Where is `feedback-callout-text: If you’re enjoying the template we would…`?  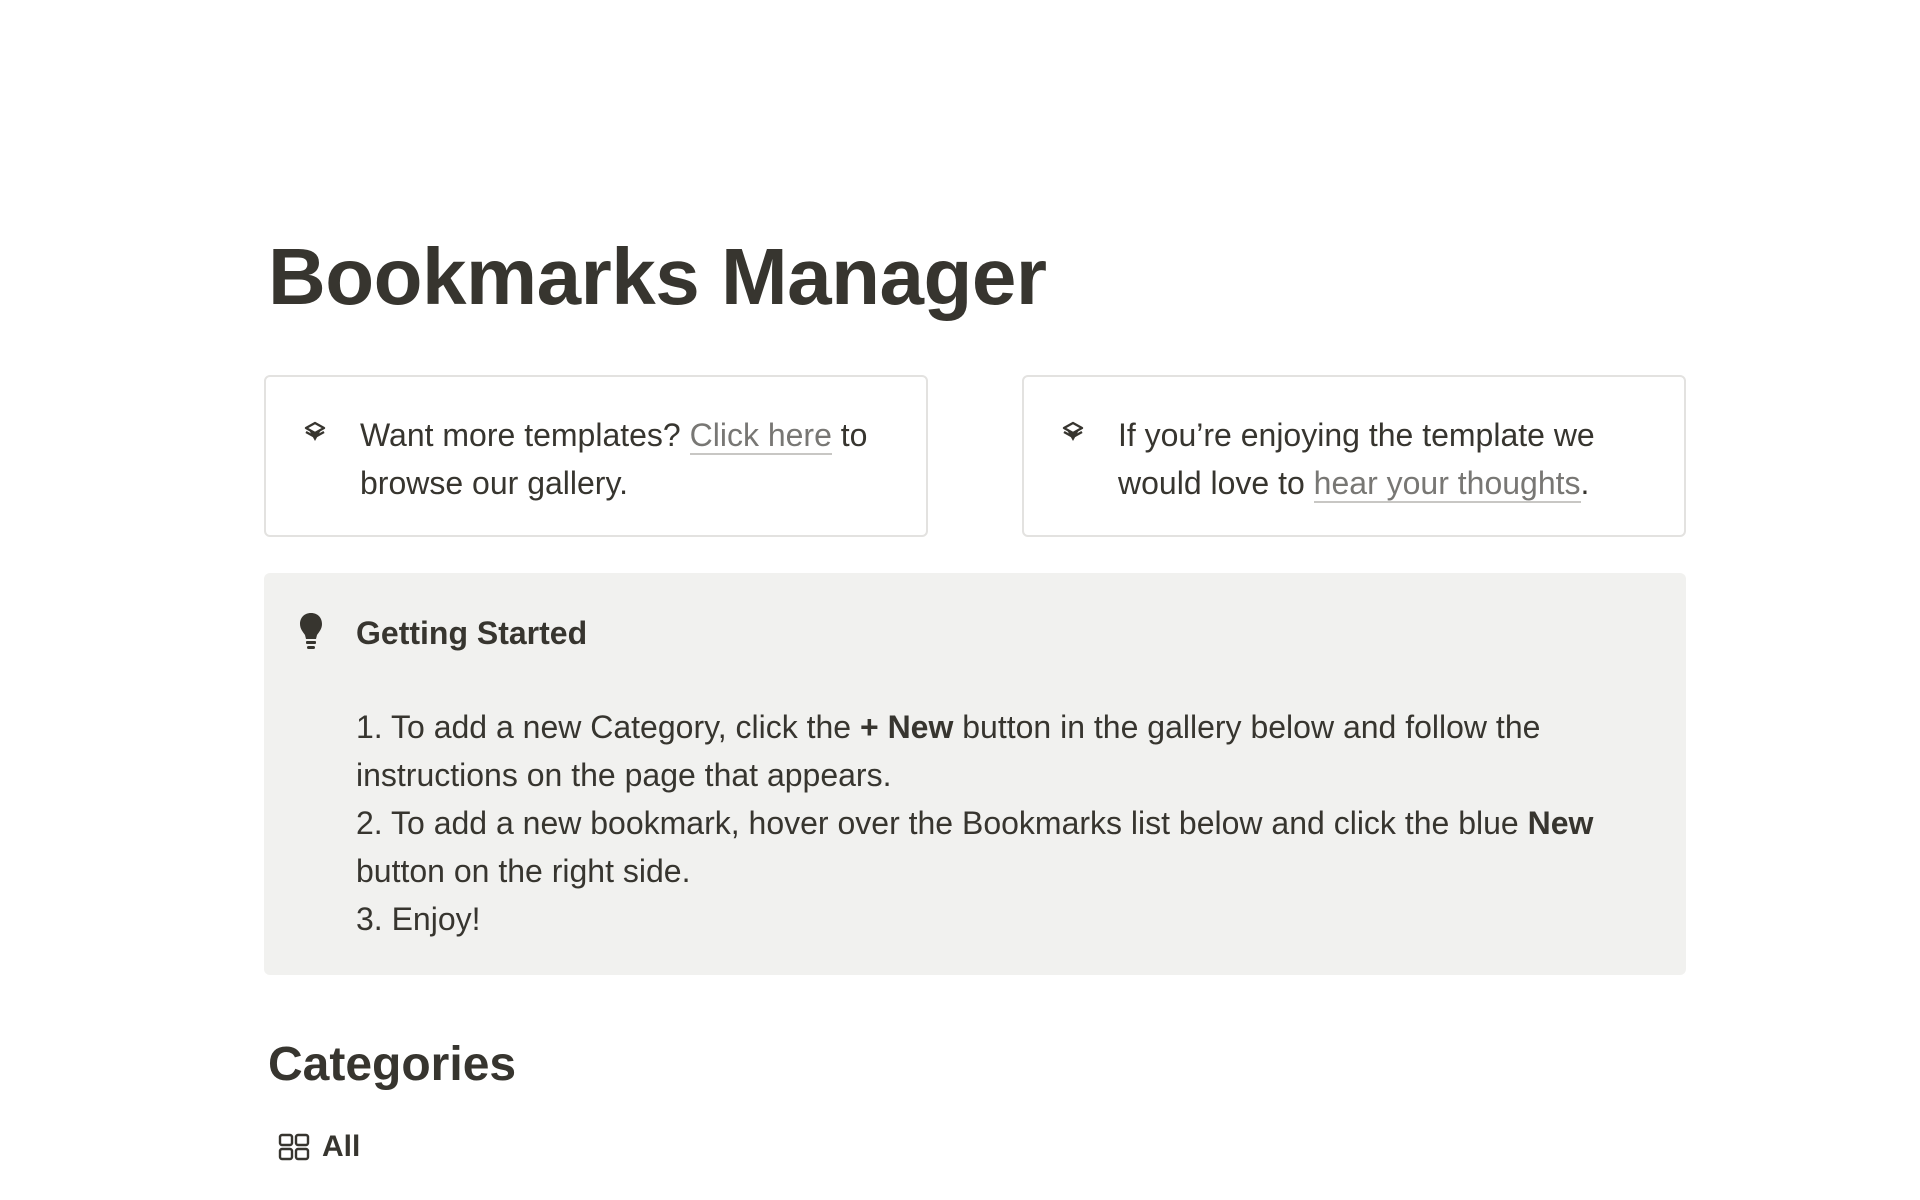 feedback-callout-text: If you’re enjoying the template we would… is located at coordinates (1386, 459).